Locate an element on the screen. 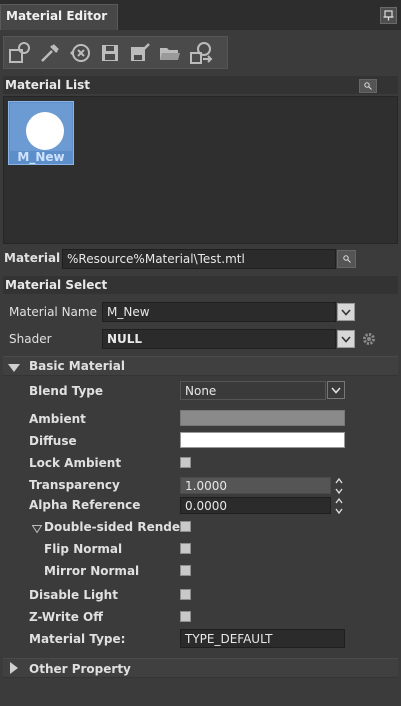 The width and height of the screenshot is (401, 706). open-folder-icon is located at coordinates (170, 53).